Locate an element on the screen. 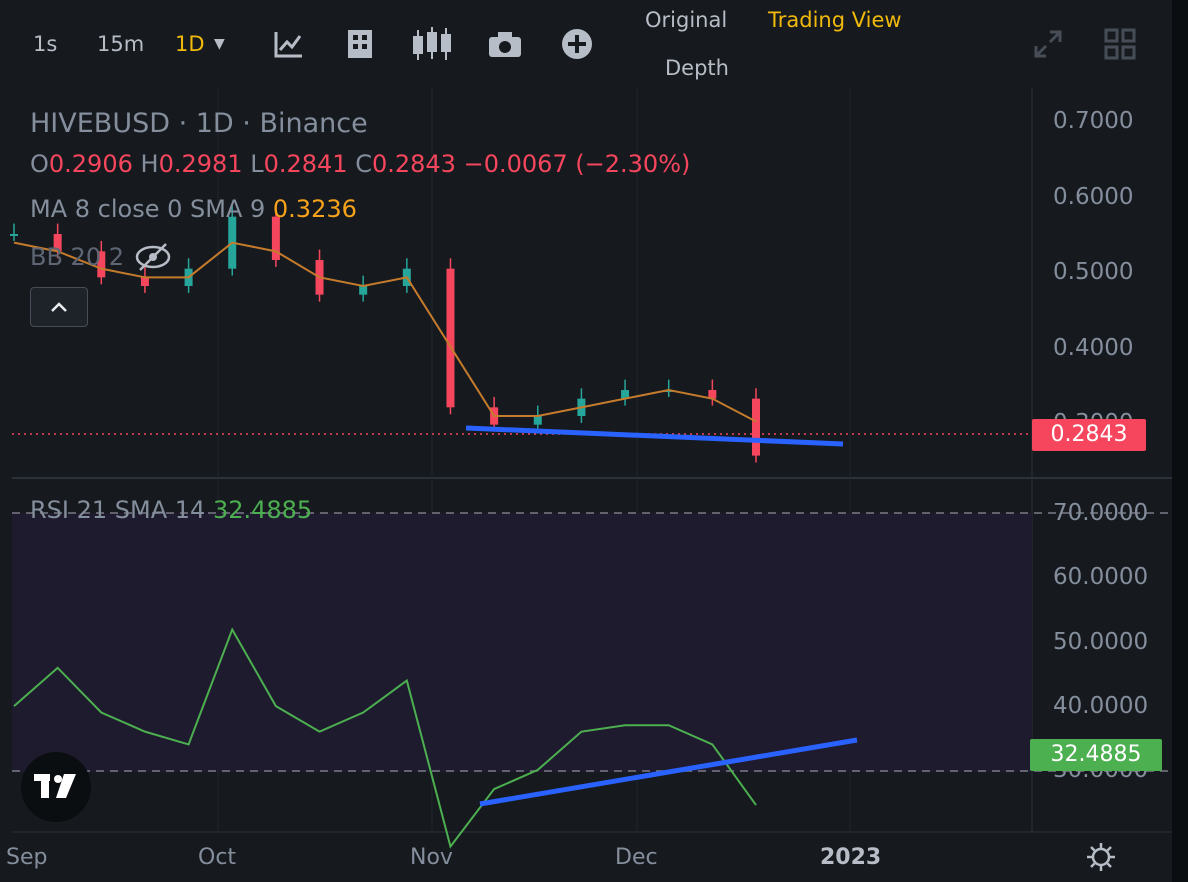 The image size is (1188, 882). grid-layout-icon is located at coordinates (1120, 44).